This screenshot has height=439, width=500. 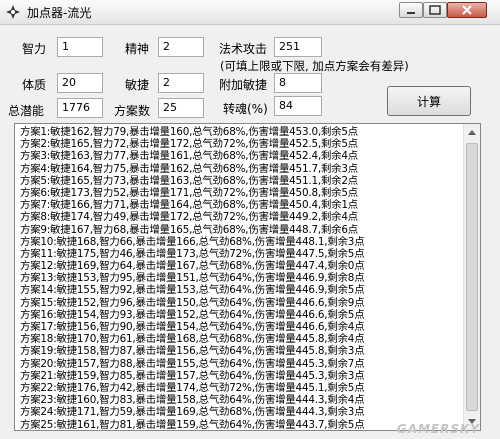 I want to click on title-bar: 加点器-流光, so click(x=250, y=12).